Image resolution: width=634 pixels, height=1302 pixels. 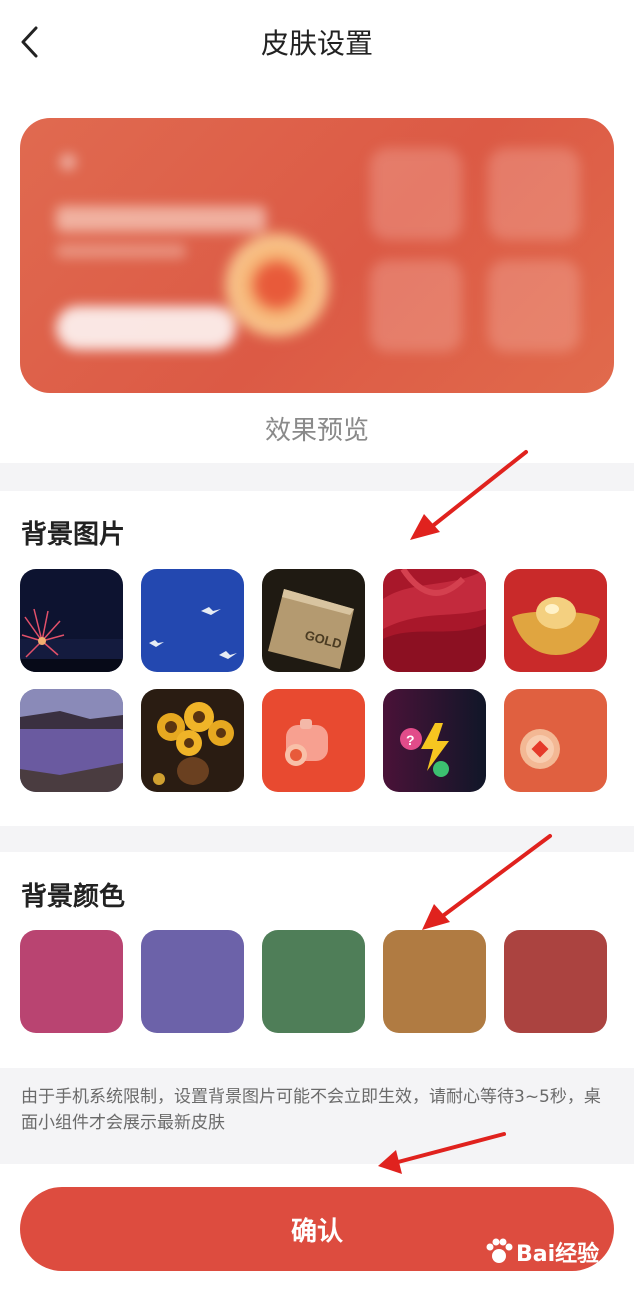 What do you see at coordinates (499, 1250) in the screenshot?
I see `paw-icon` at bounding box center [499, 1250].